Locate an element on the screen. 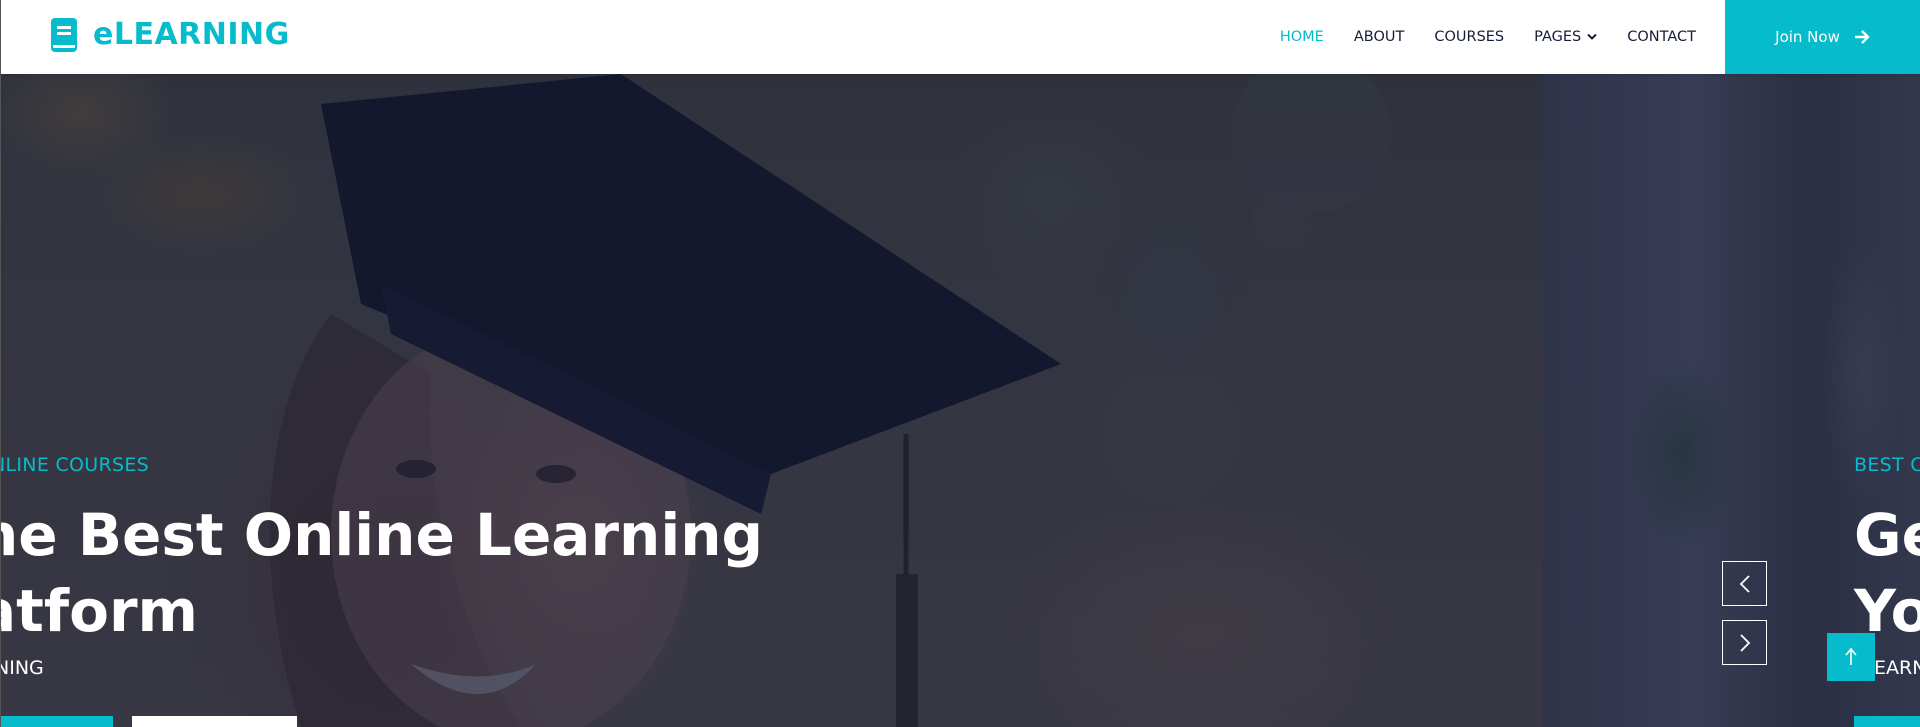  book-icon is located at coordinates (64, 34).